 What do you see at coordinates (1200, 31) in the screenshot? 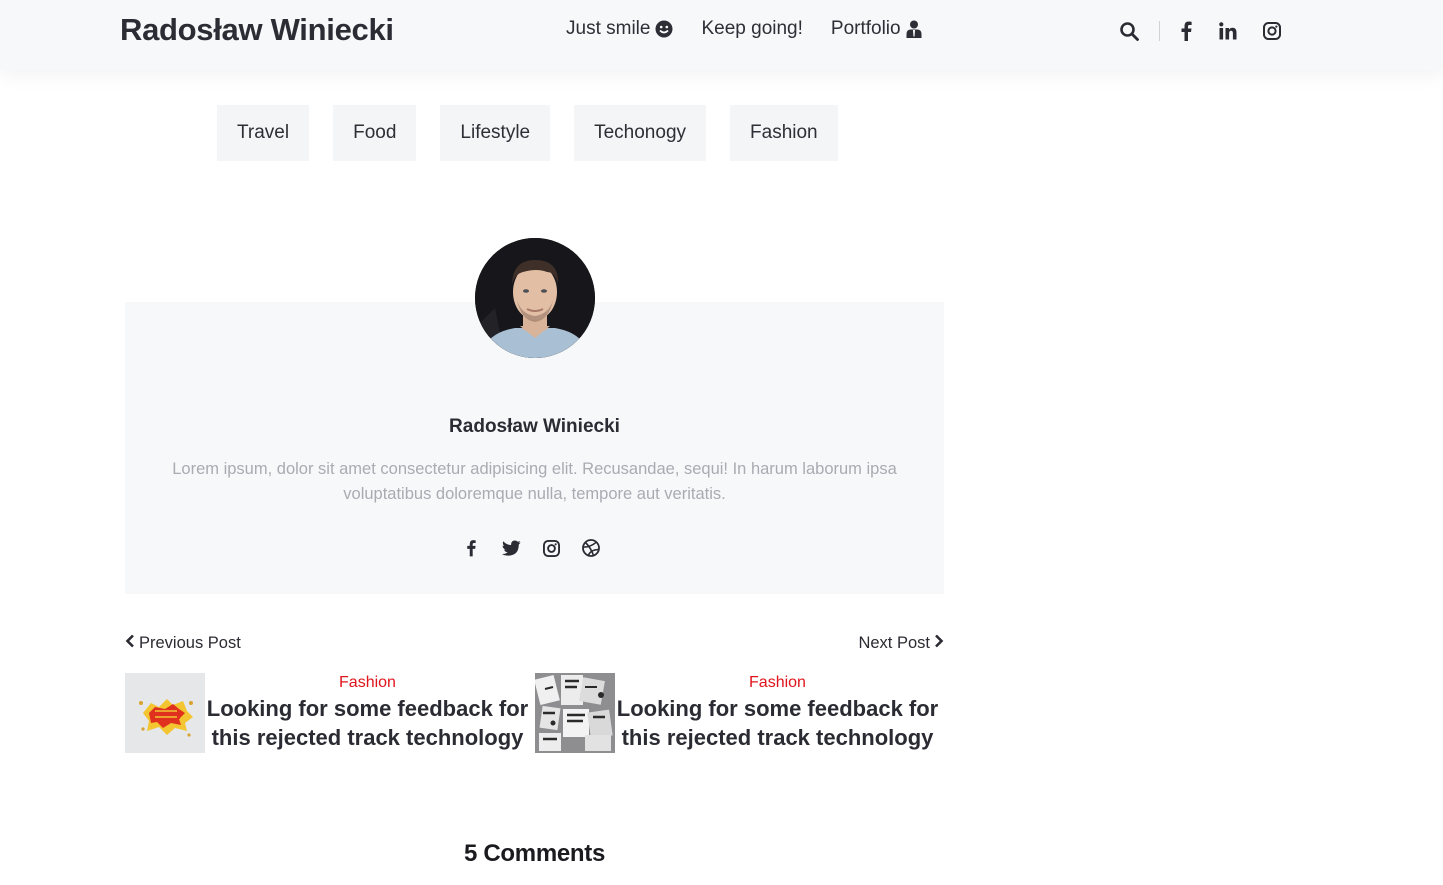
I see `header-actions` at bounding box center [1200, 31].